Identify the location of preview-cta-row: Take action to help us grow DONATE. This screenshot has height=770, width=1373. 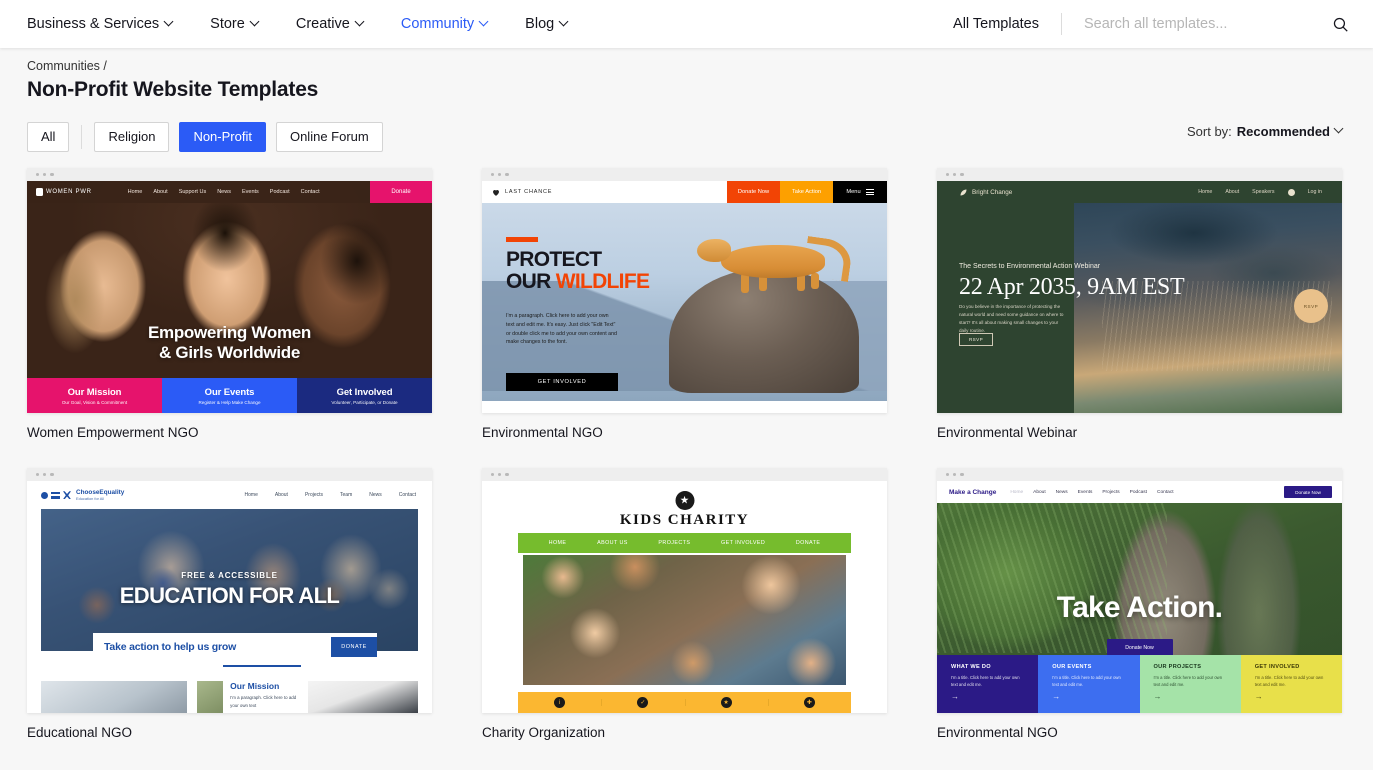
(235, 647).